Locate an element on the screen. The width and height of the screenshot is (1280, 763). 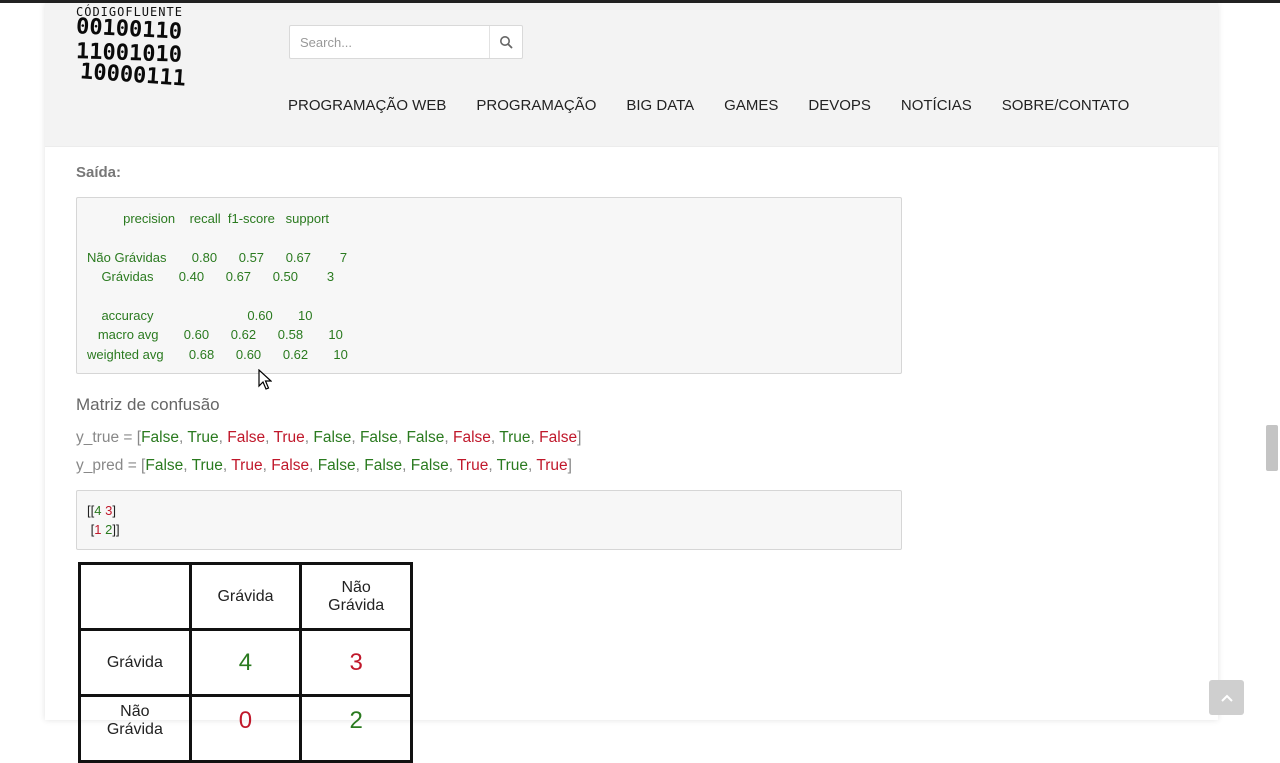
search-button is located at coordinates (505, 42).